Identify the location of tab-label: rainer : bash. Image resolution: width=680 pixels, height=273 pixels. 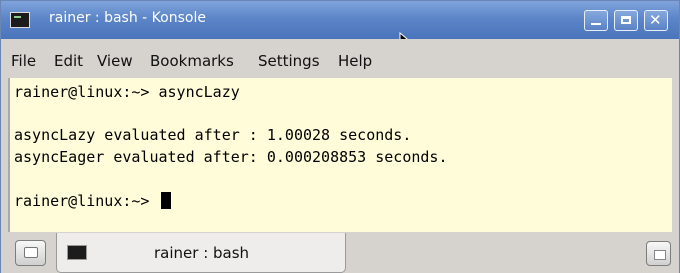
(202, 253).